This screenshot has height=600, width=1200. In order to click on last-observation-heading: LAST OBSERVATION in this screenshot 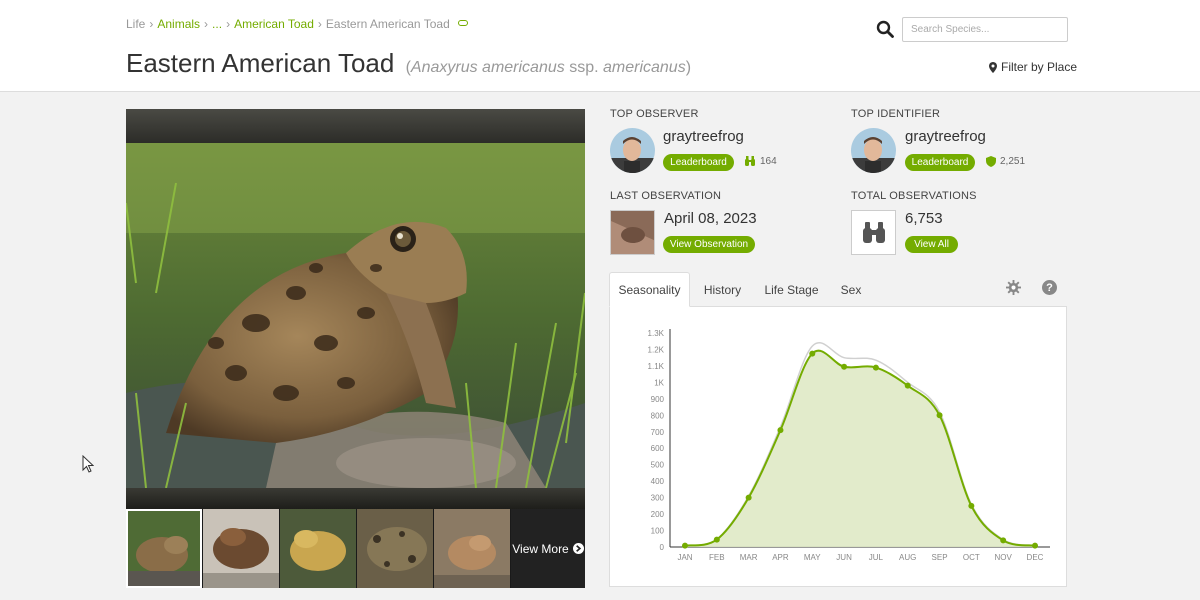, I will do `click(666, 196)`.